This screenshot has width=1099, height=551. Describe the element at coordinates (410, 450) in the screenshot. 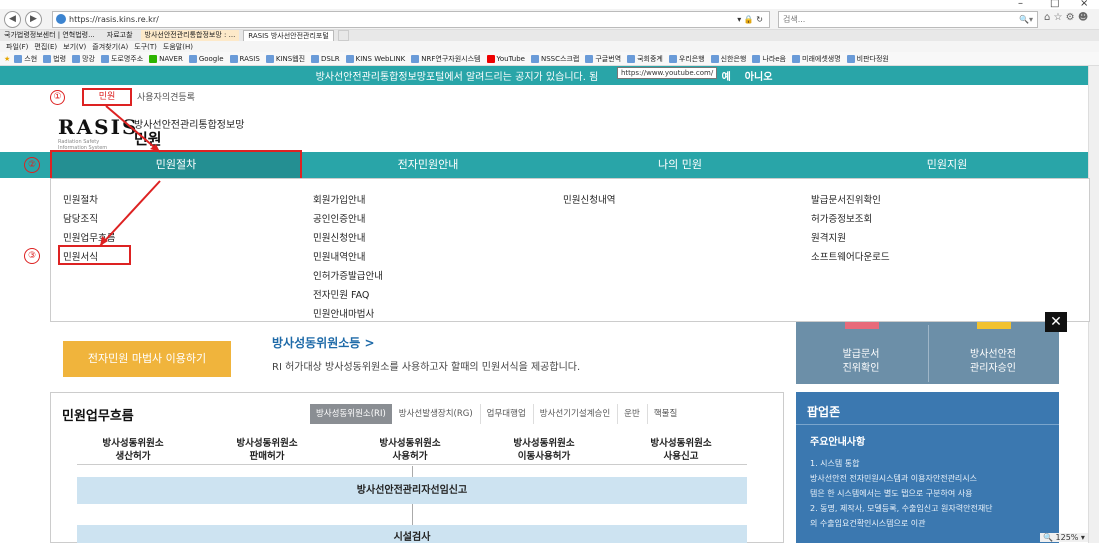

I see `flow-head: 방사성동위원소 사용허가` at that location.